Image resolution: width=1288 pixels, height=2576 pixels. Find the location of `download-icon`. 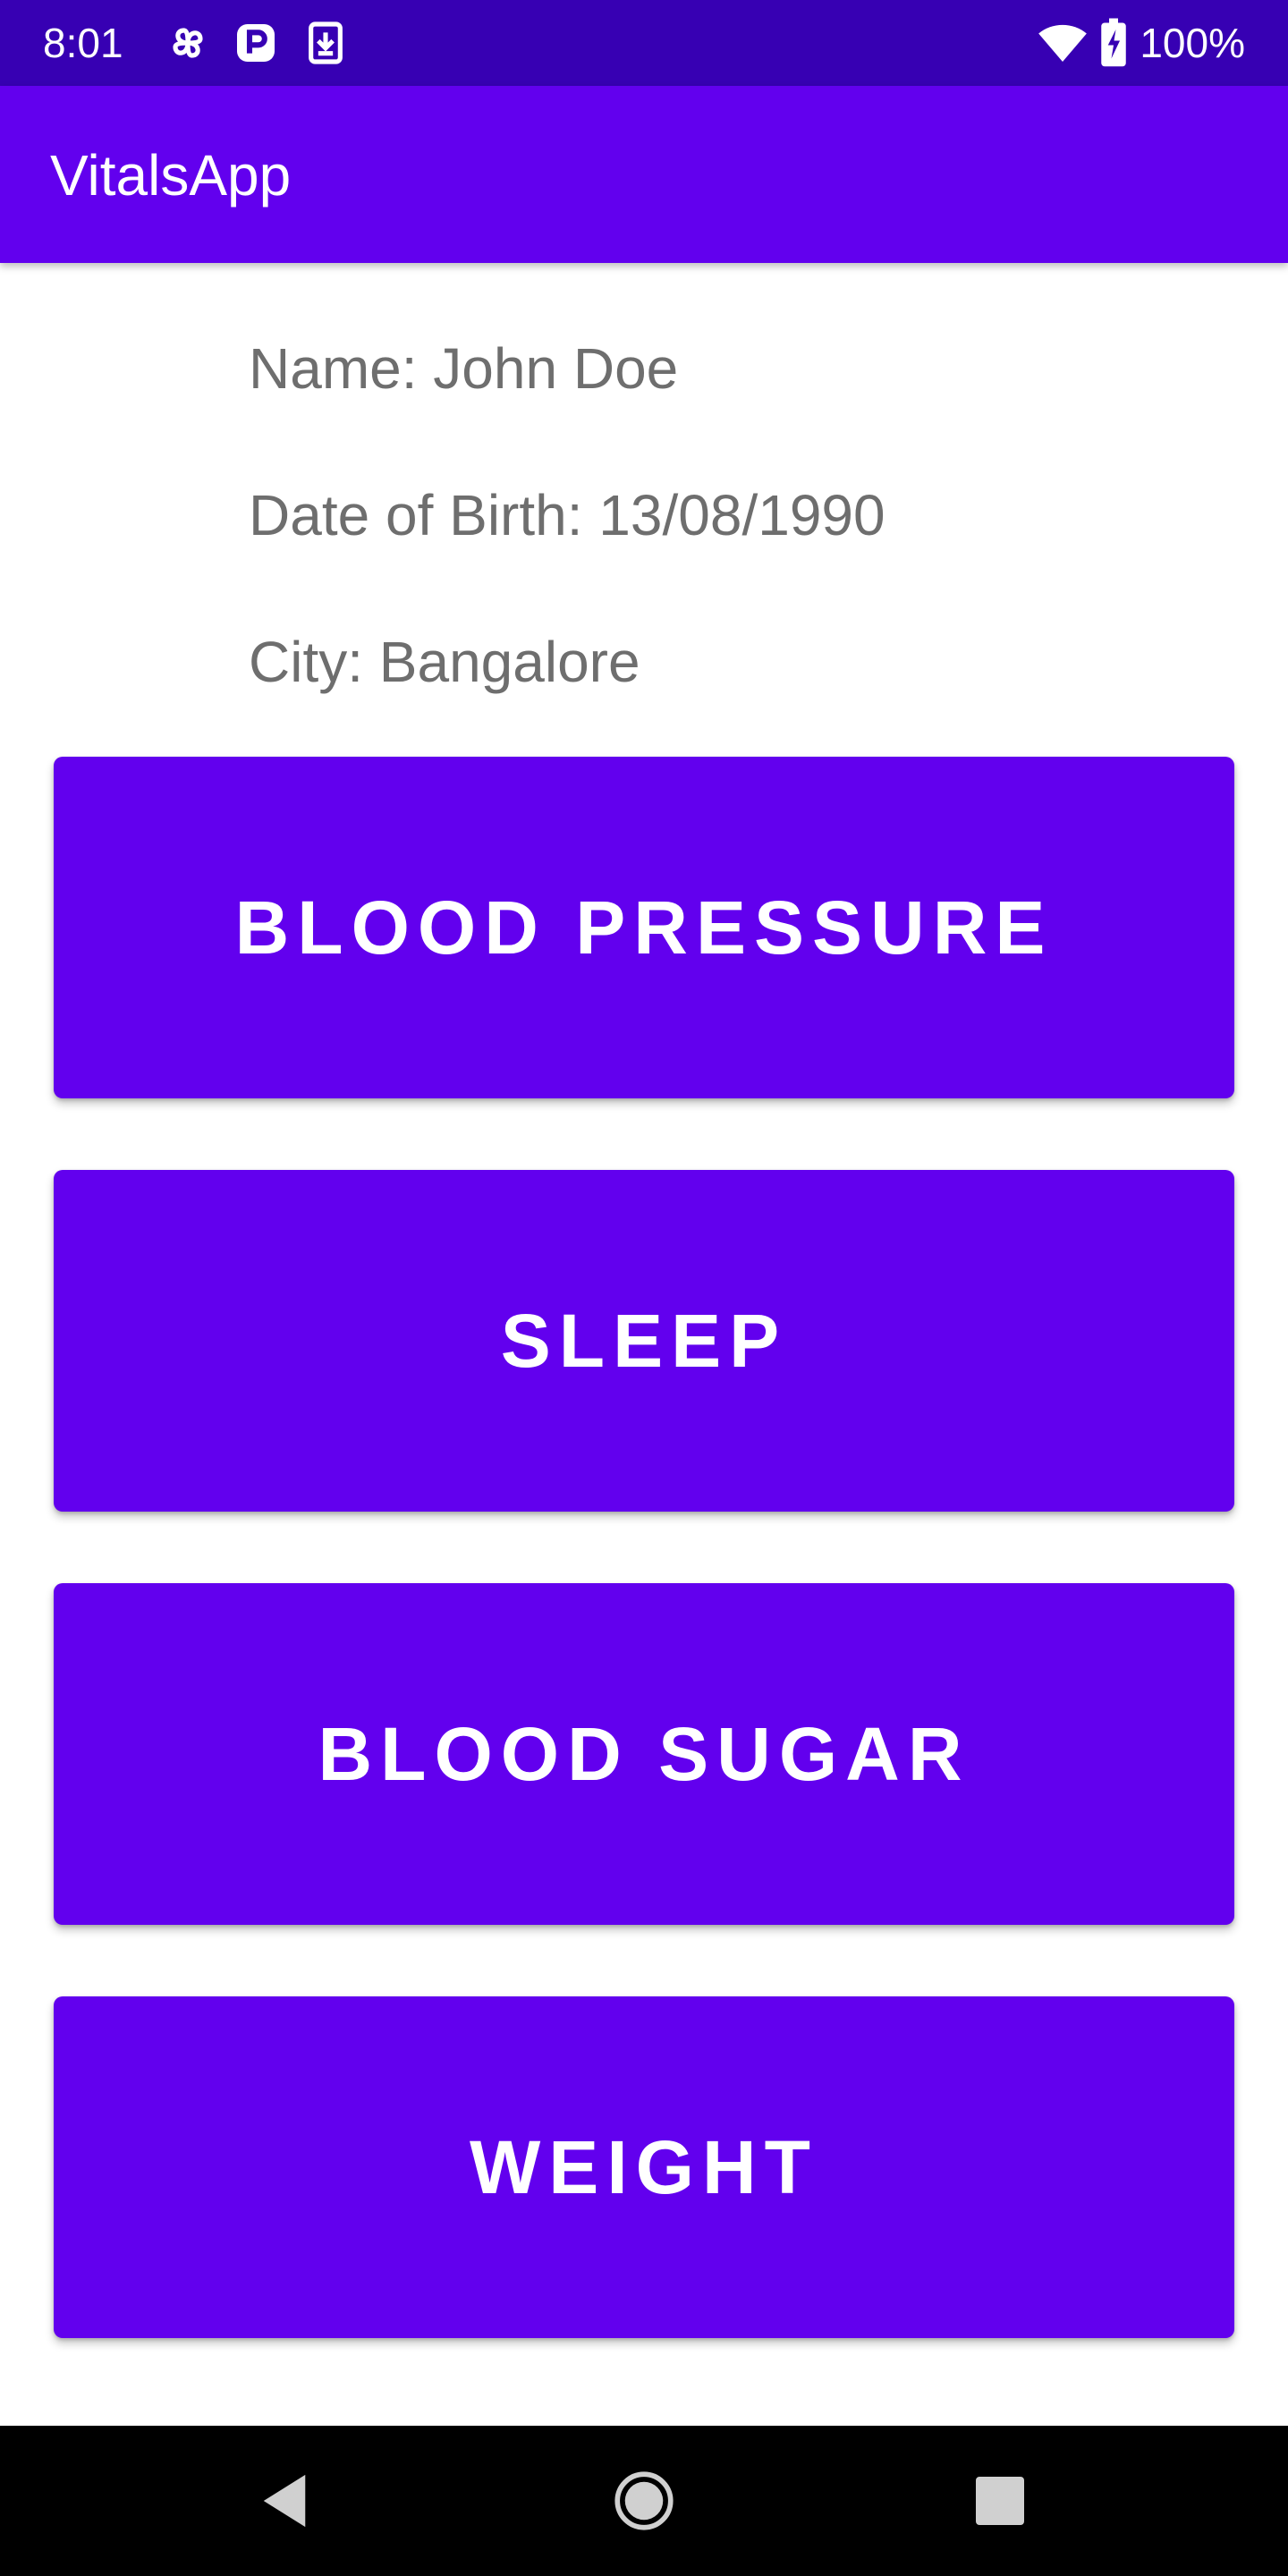

download-icon is located at coordinates (326, 42).